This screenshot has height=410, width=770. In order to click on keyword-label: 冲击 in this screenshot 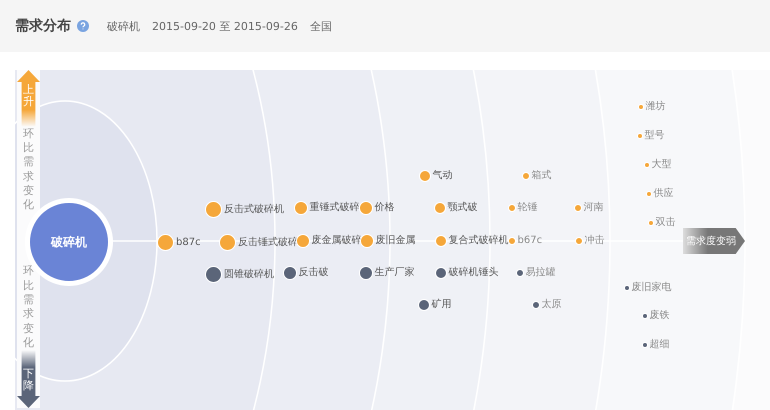, I will do `click(594, 241)`.